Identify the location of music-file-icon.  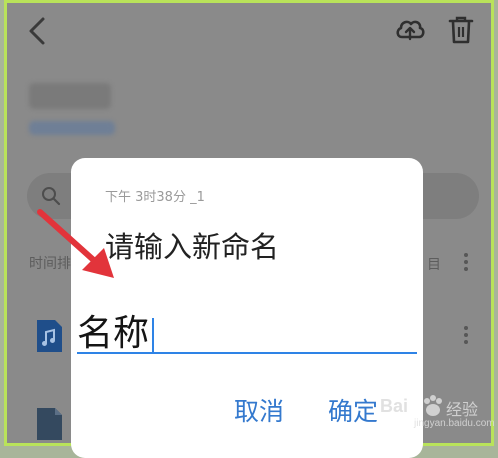
(49, 336).